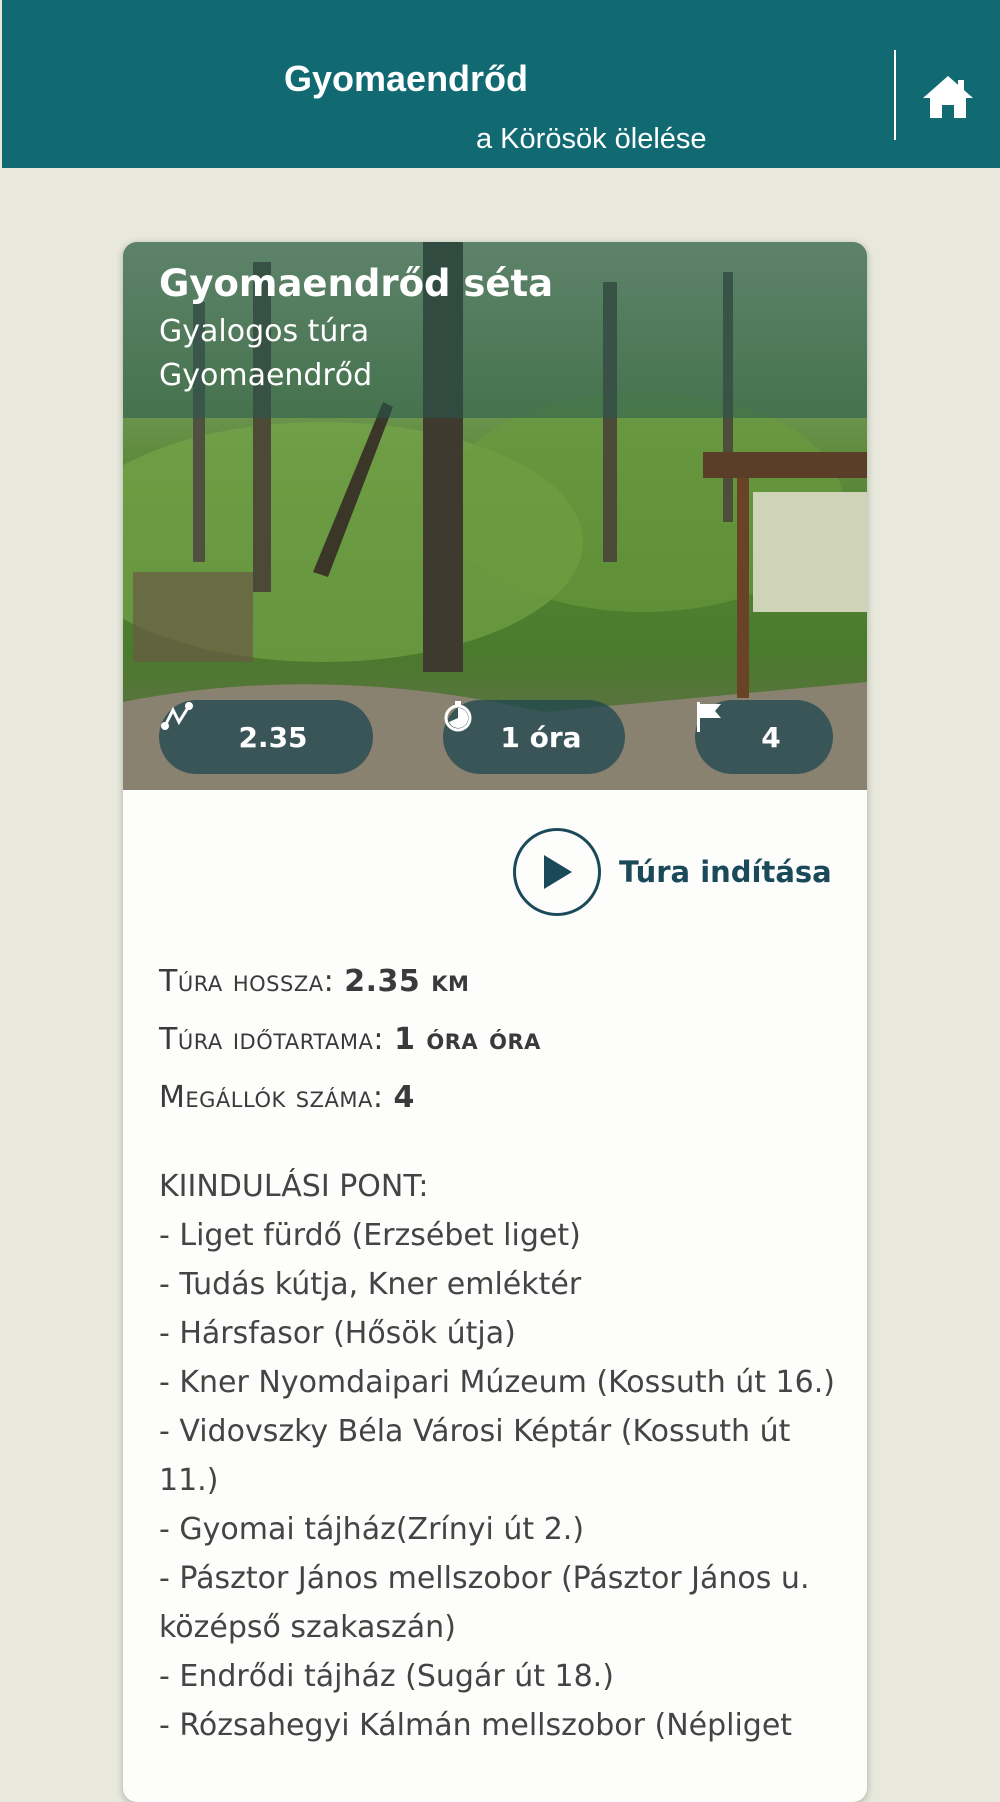 The height and width of the screenshot is (1802, 1000). I want to click on header-divider, so click(895, 95).